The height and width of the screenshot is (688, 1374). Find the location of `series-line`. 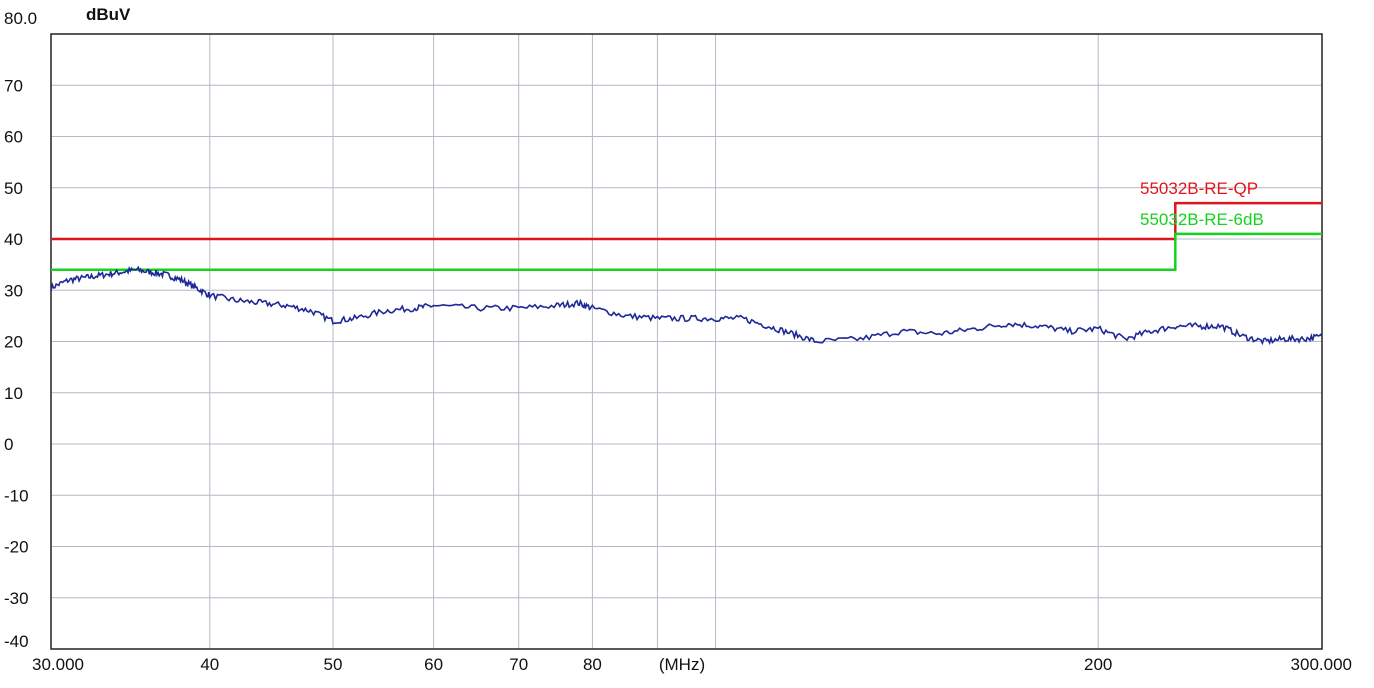

series-line is located at coordinates (686, 305).